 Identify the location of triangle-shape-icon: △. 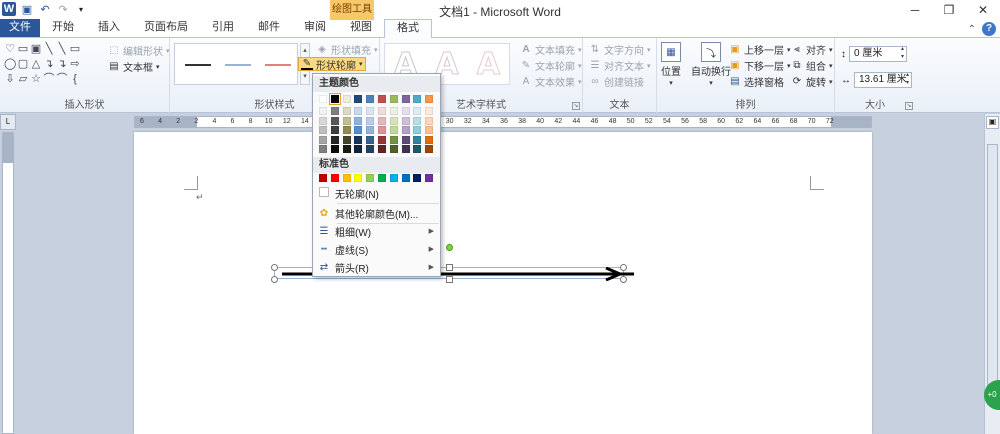
(36, 64).